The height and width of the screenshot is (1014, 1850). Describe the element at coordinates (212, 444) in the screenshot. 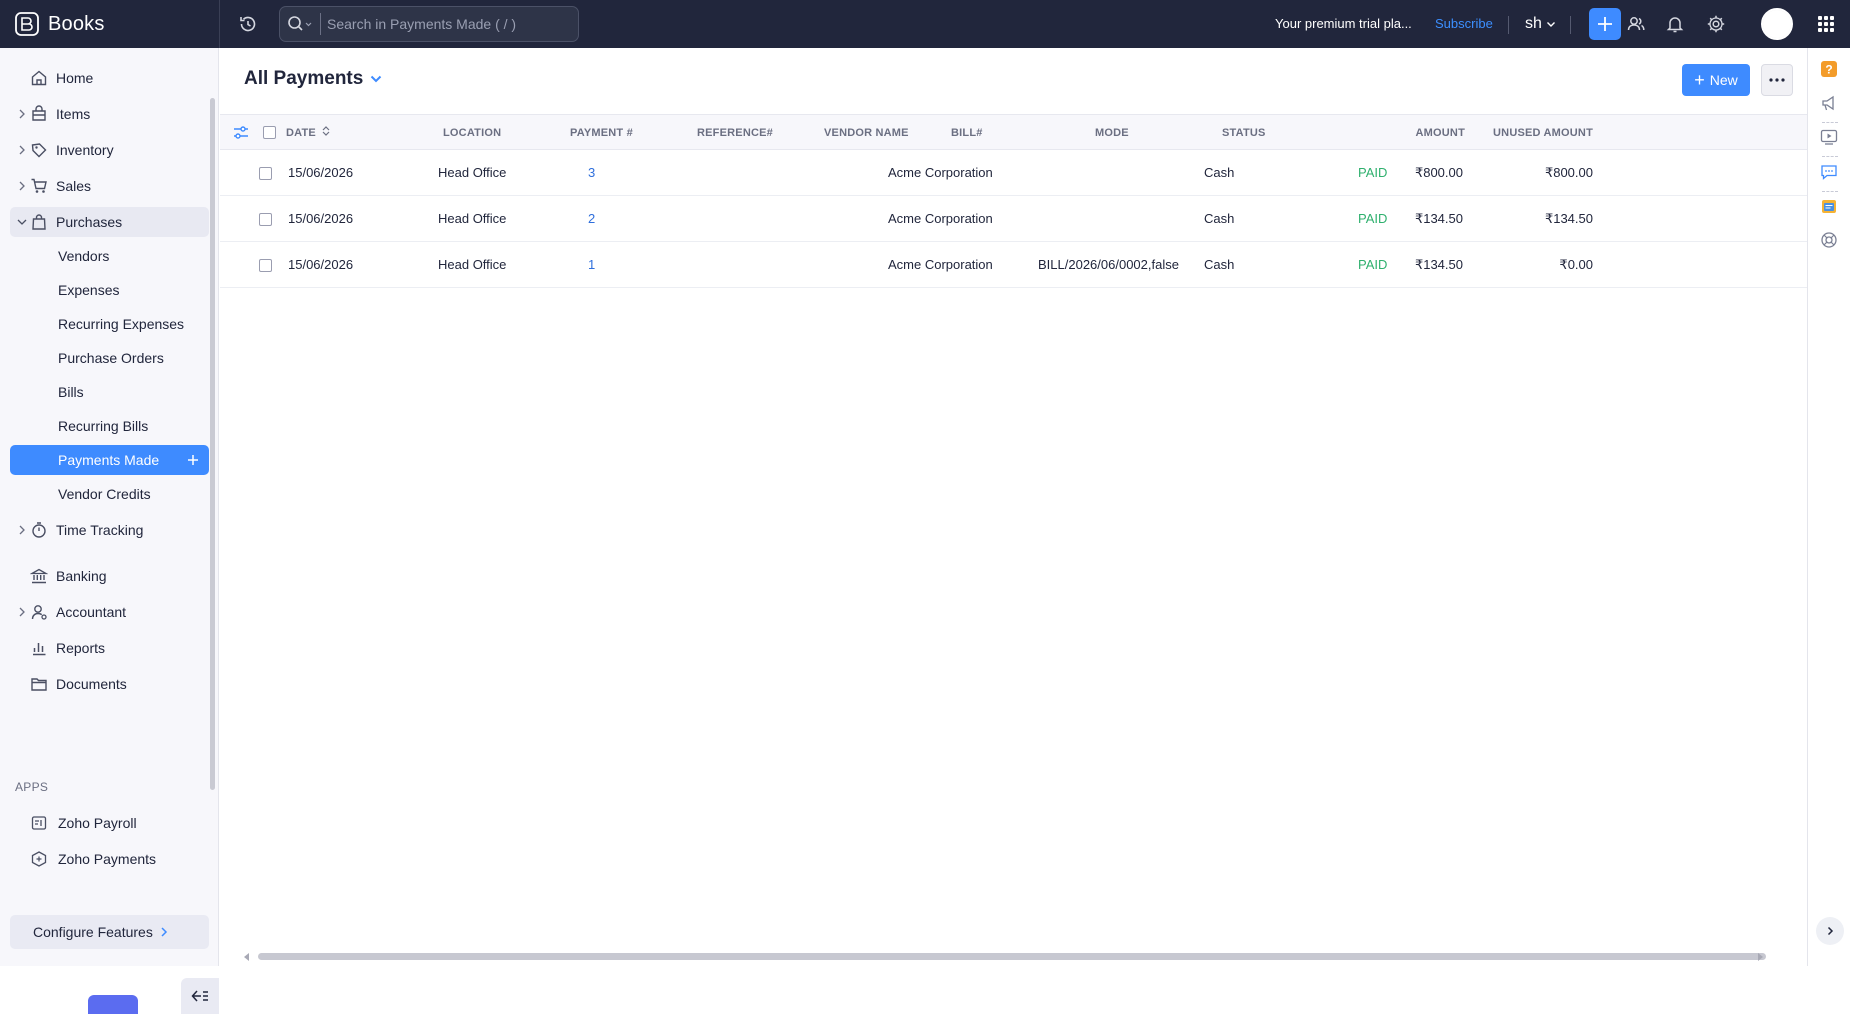

I see `sidebar-scrollbar` at that location.